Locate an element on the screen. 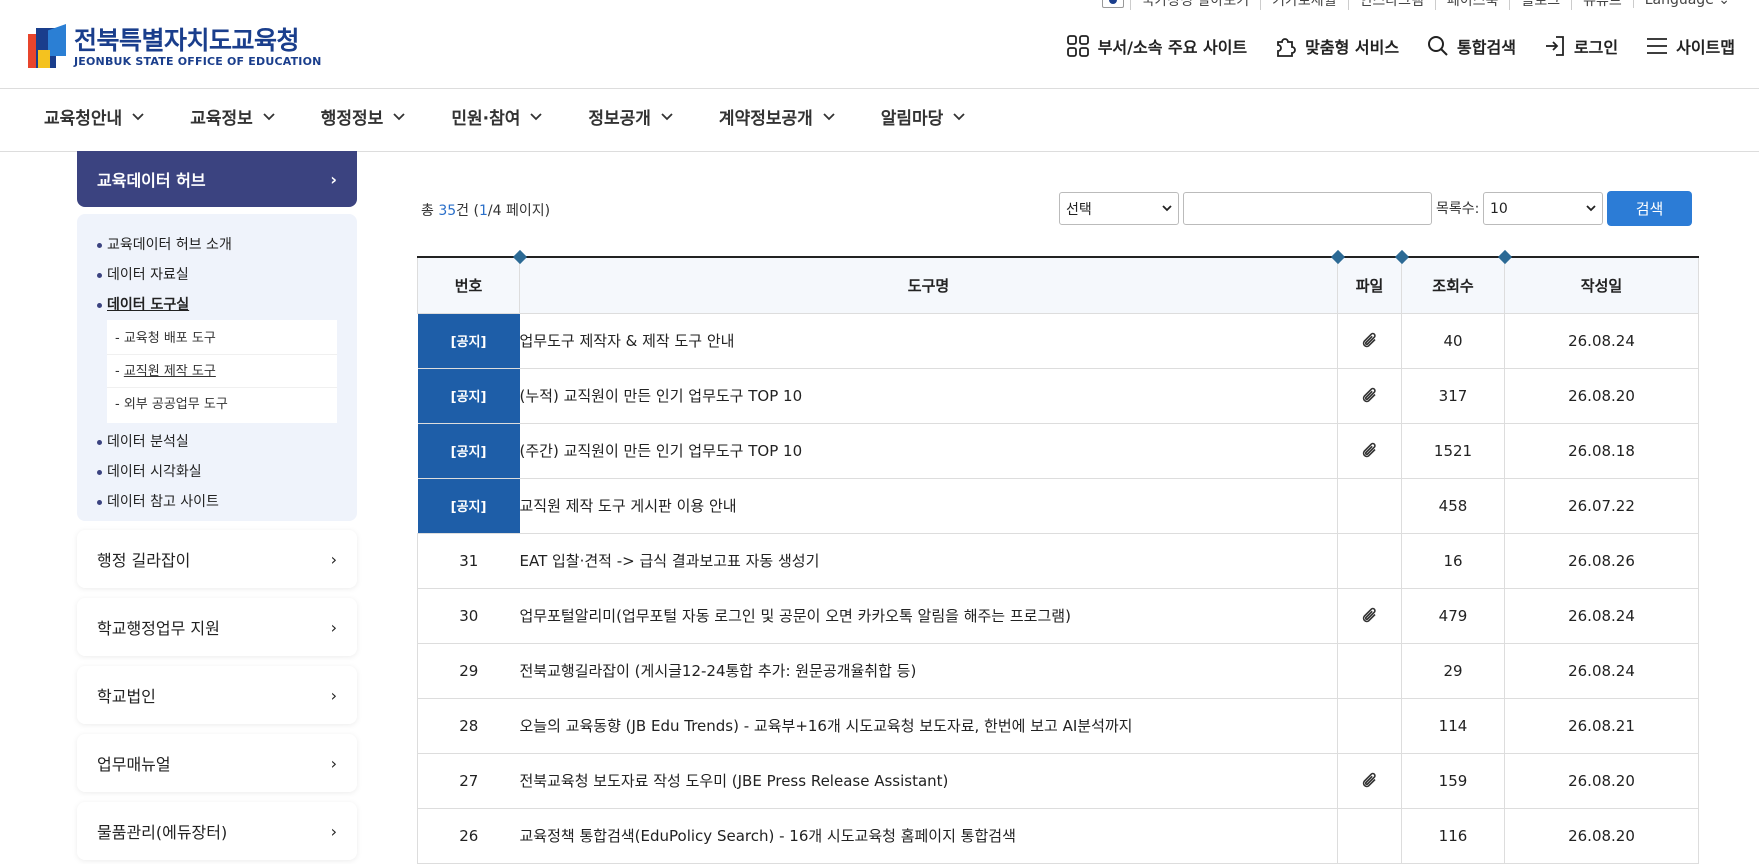  custom-service-button: 맞춤형 서비스 is located at coordinates (1337, 46).